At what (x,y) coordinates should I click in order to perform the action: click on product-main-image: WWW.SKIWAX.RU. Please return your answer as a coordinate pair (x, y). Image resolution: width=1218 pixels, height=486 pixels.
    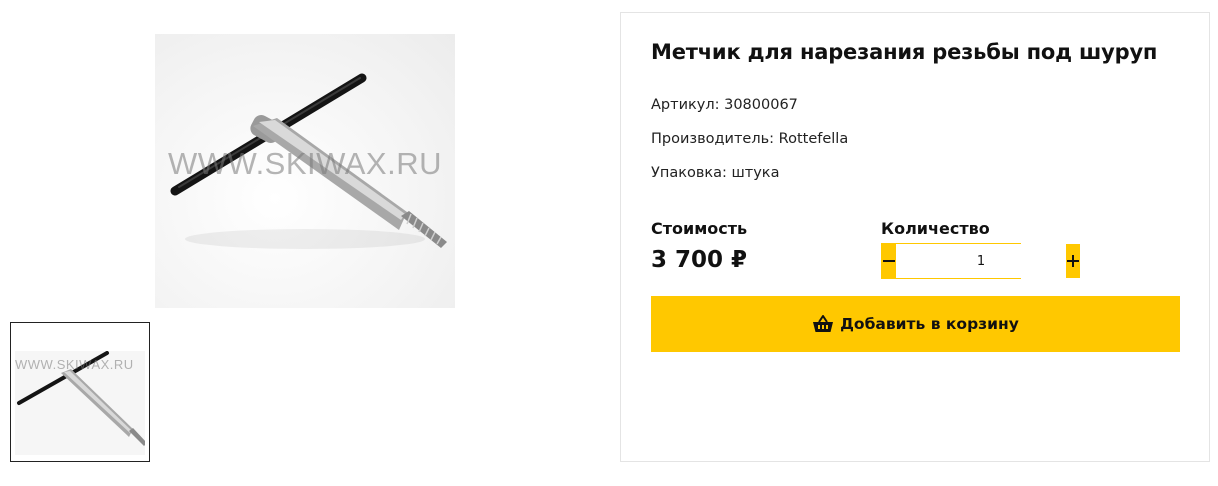
    Looking at the image, I should click on (305, 171).